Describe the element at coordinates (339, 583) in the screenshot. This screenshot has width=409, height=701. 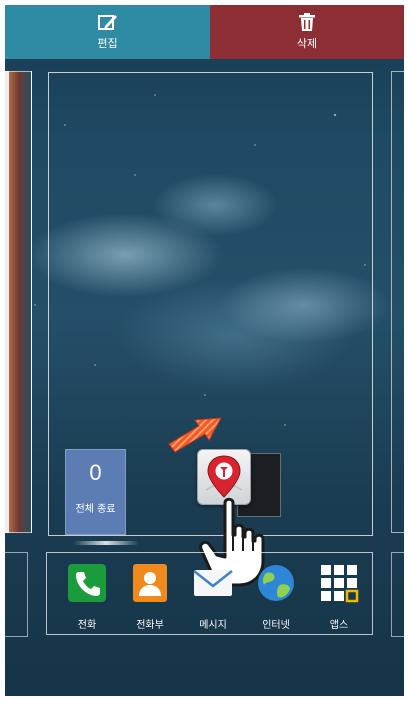
I see `apps-grid-icon` at that location.